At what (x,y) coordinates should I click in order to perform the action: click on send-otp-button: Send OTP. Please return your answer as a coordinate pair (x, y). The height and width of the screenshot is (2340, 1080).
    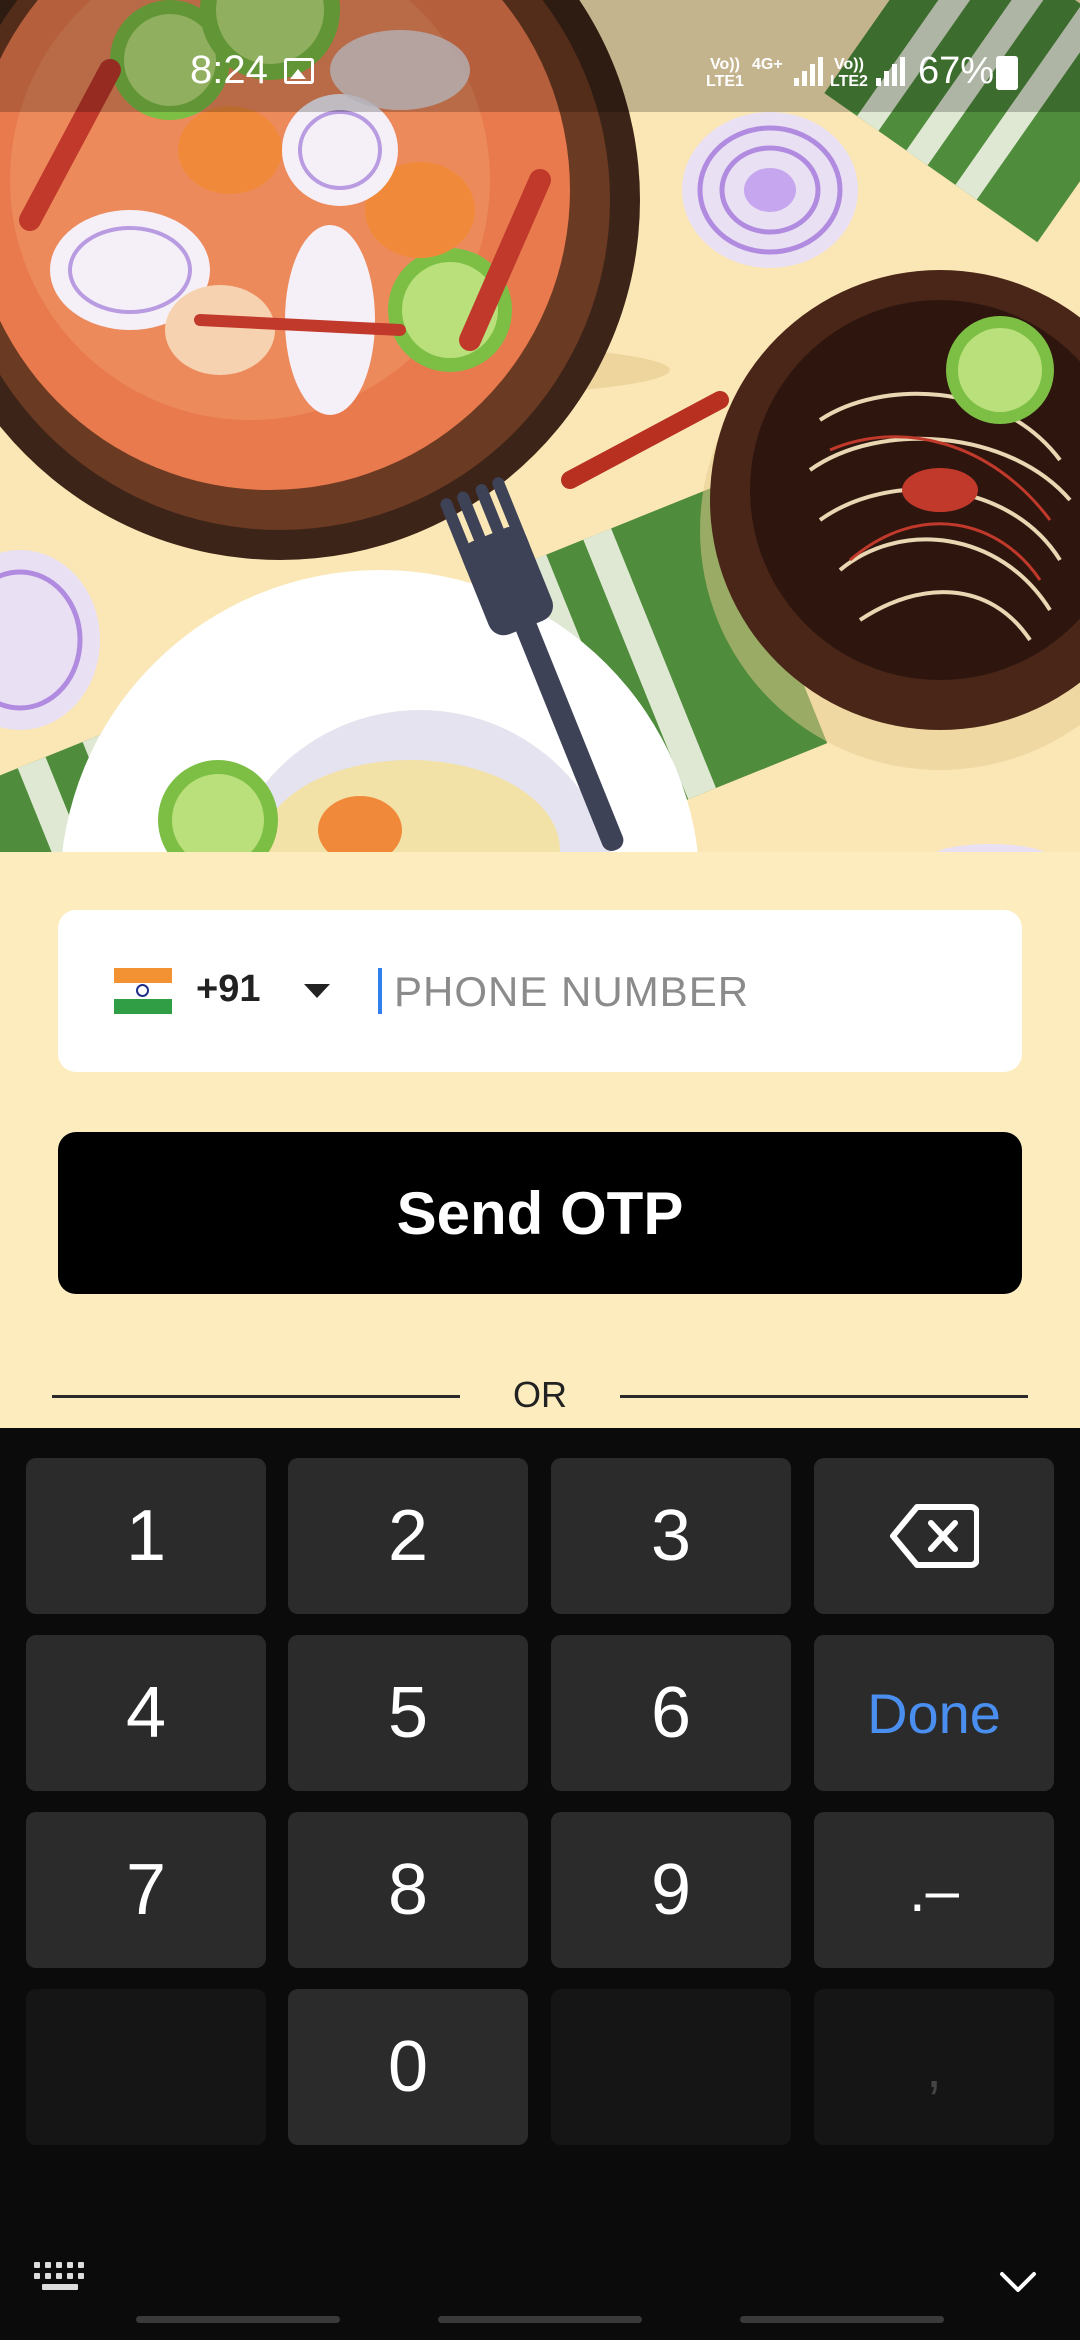
    Looking at the image, I should click on (540, 1213).